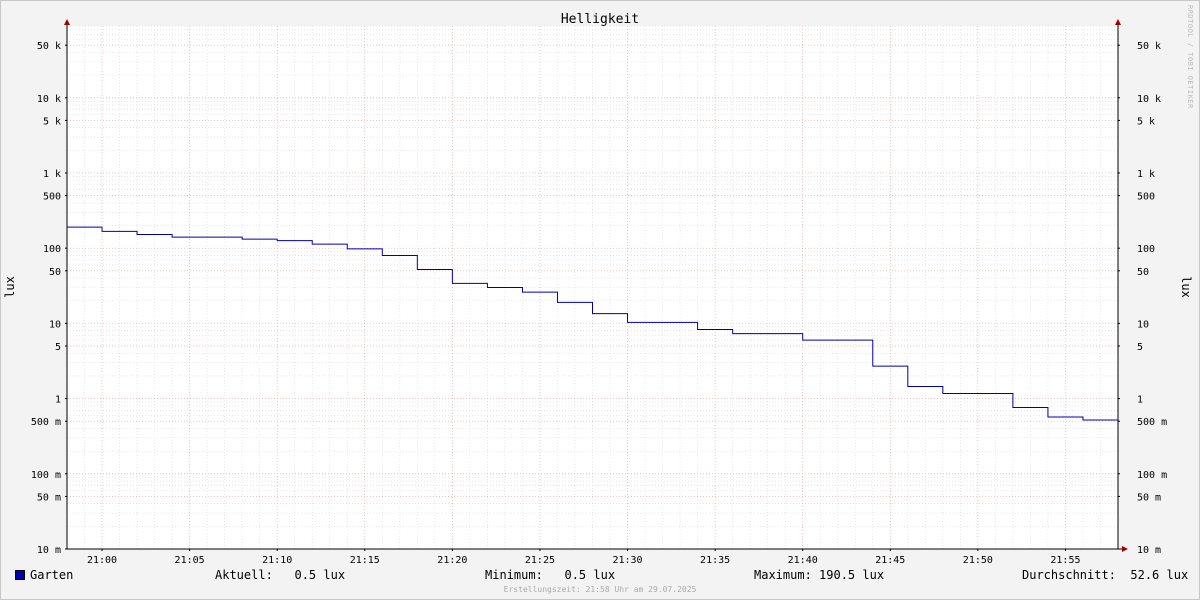 Image resolution: width=1200 pixels, height=600 pixels. What do you see at coordinates (1143, 272) in the screenshot?
I see `y-tick-label-right: 50` at bounding box center [1143, 272].